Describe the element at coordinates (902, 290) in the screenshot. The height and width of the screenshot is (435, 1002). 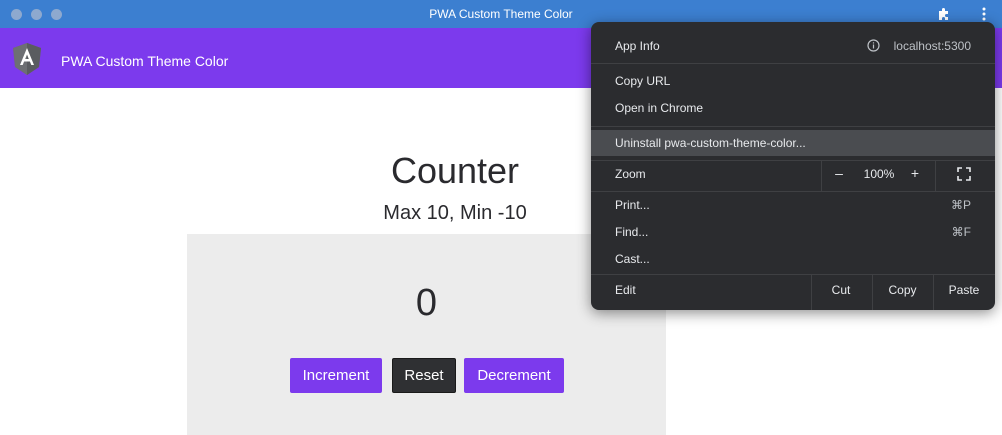
I see `copy-button: Copy` at that location.